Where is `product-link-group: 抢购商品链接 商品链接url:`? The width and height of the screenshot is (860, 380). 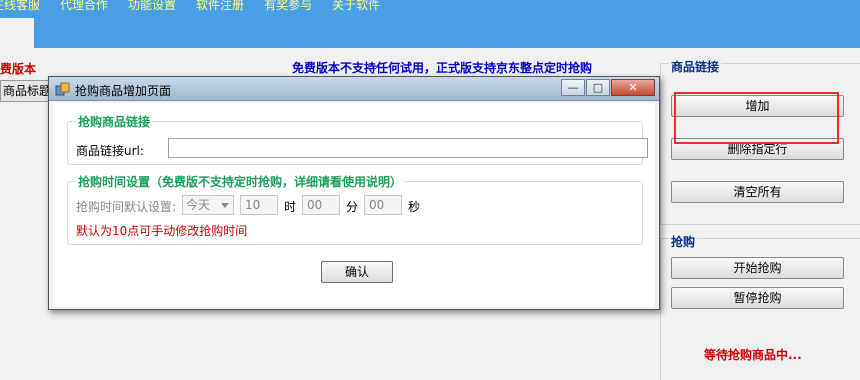 product-link-group: 抢购商品链接 商品链接url: is located at coordinates (357, 139).